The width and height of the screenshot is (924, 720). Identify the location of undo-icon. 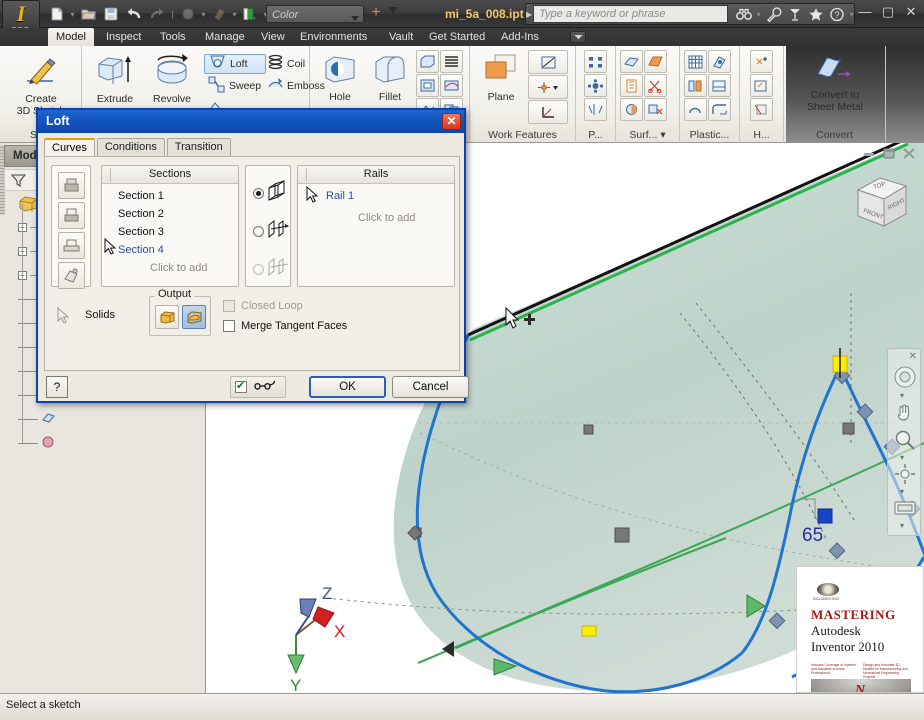
(134, 14).